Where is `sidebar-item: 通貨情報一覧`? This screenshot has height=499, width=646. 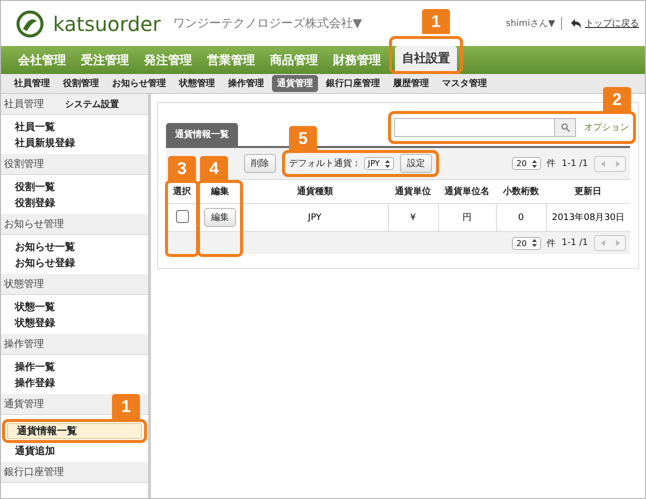 sidebar-item: 通貨情報一覧 is located at coordinates (74, 431).